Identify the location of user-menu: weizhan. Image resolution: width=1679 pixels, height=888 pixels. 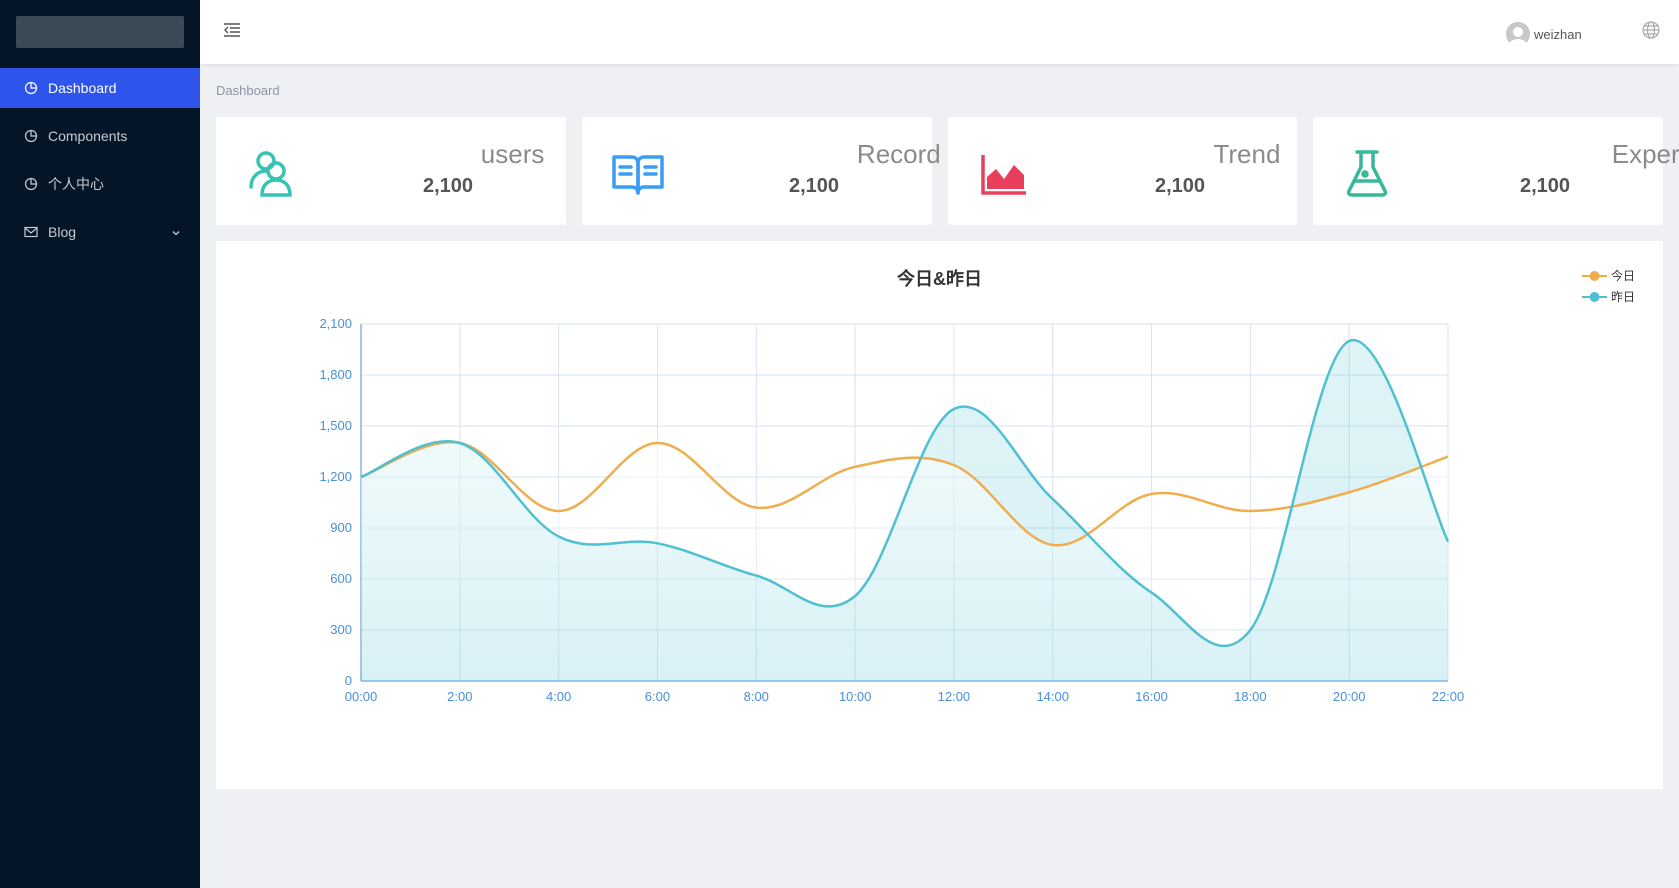
(1544, 34).